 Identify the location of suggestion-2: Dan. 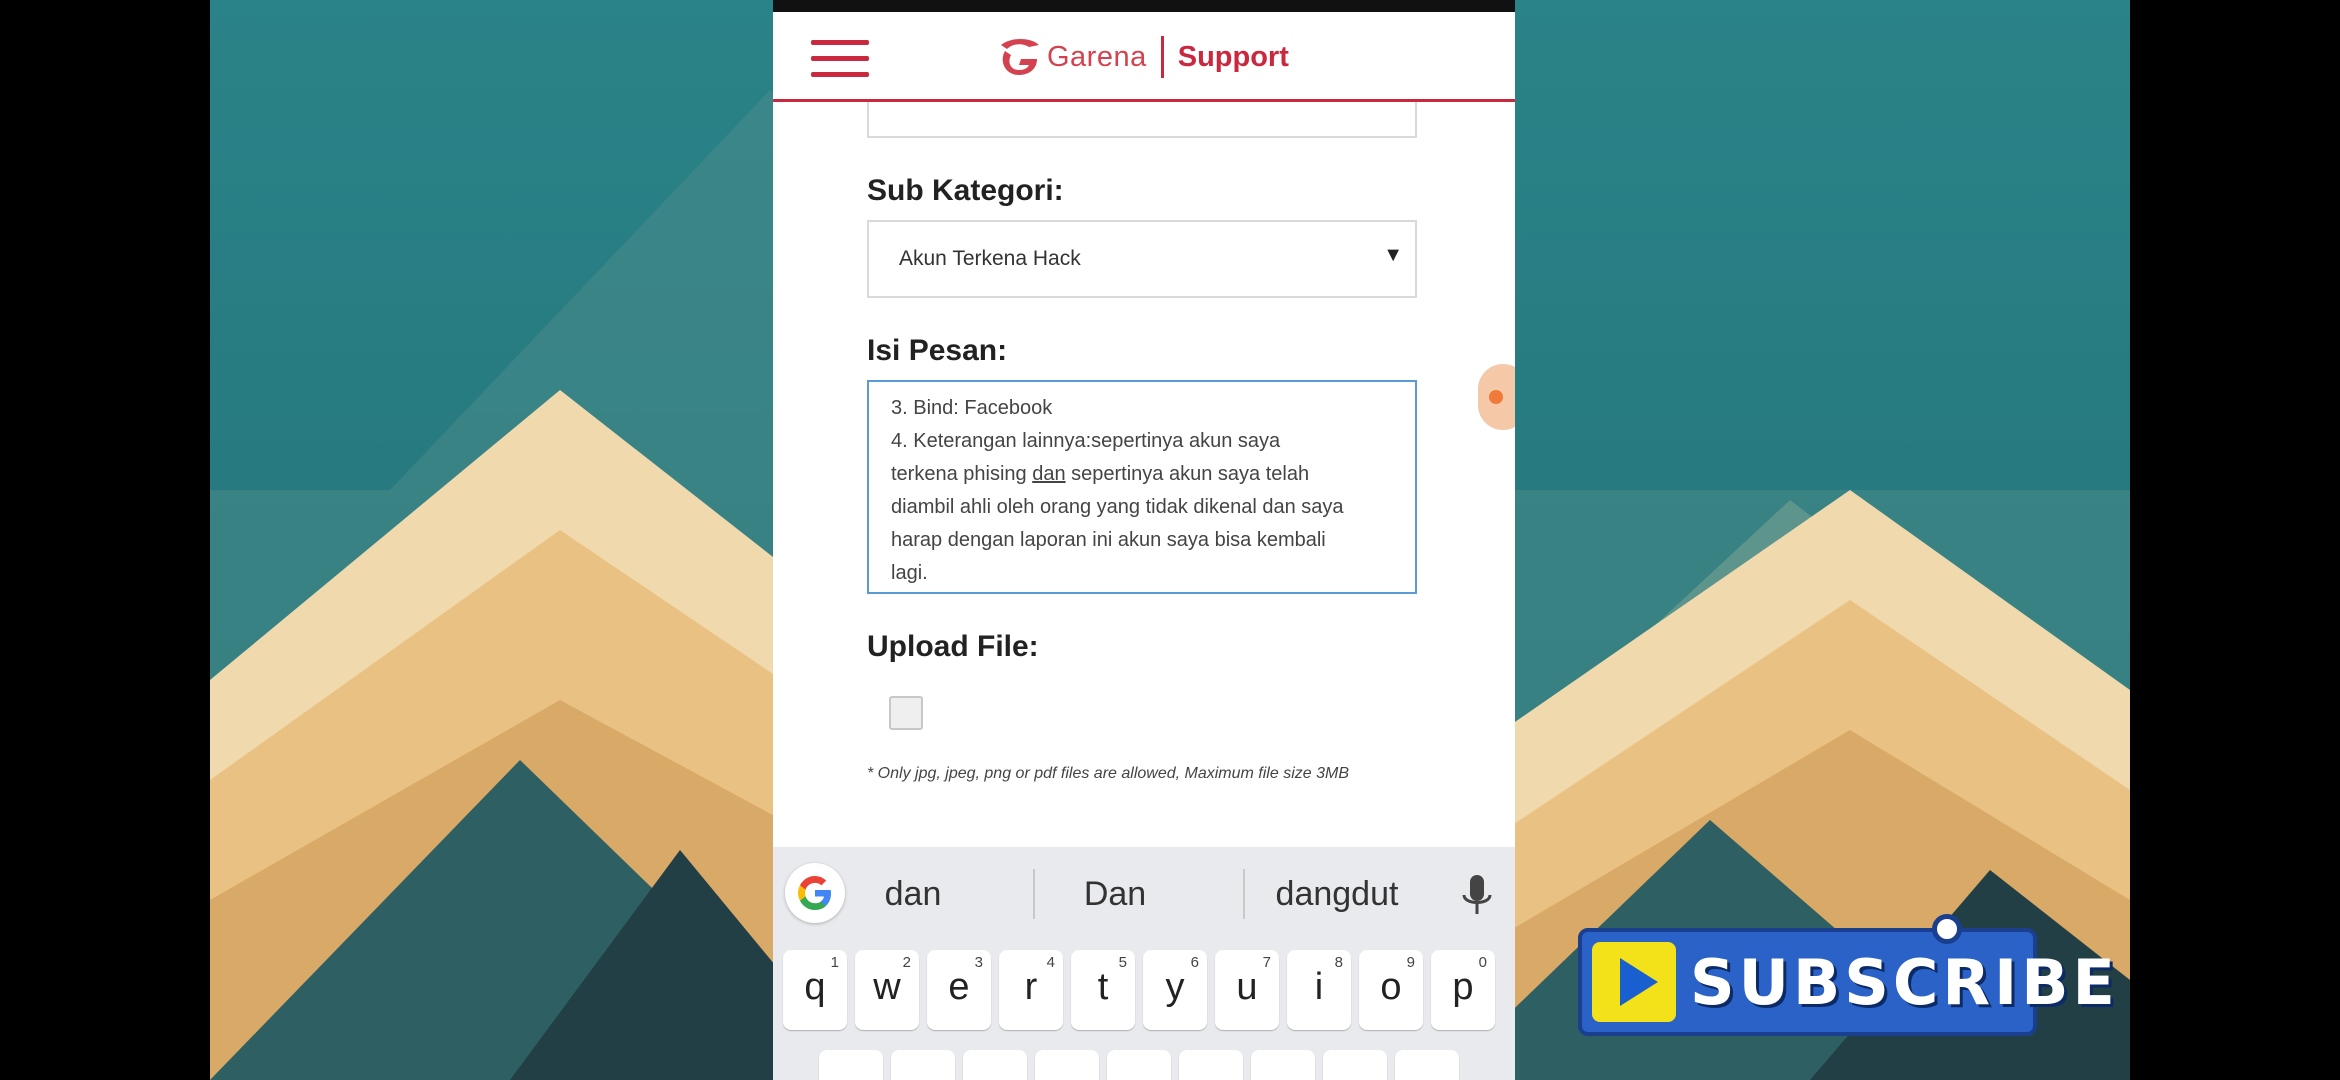
(1115, 894).